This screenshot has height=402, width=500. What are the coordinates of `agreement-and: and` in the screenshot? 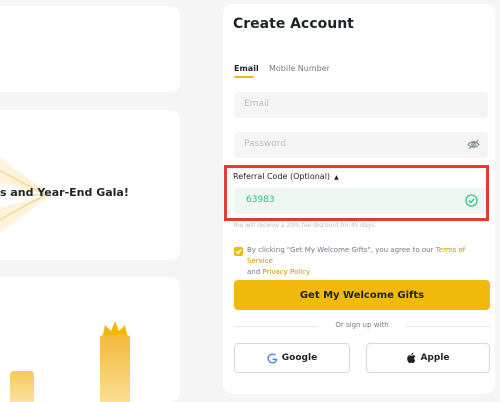 It's located at (255, 272).